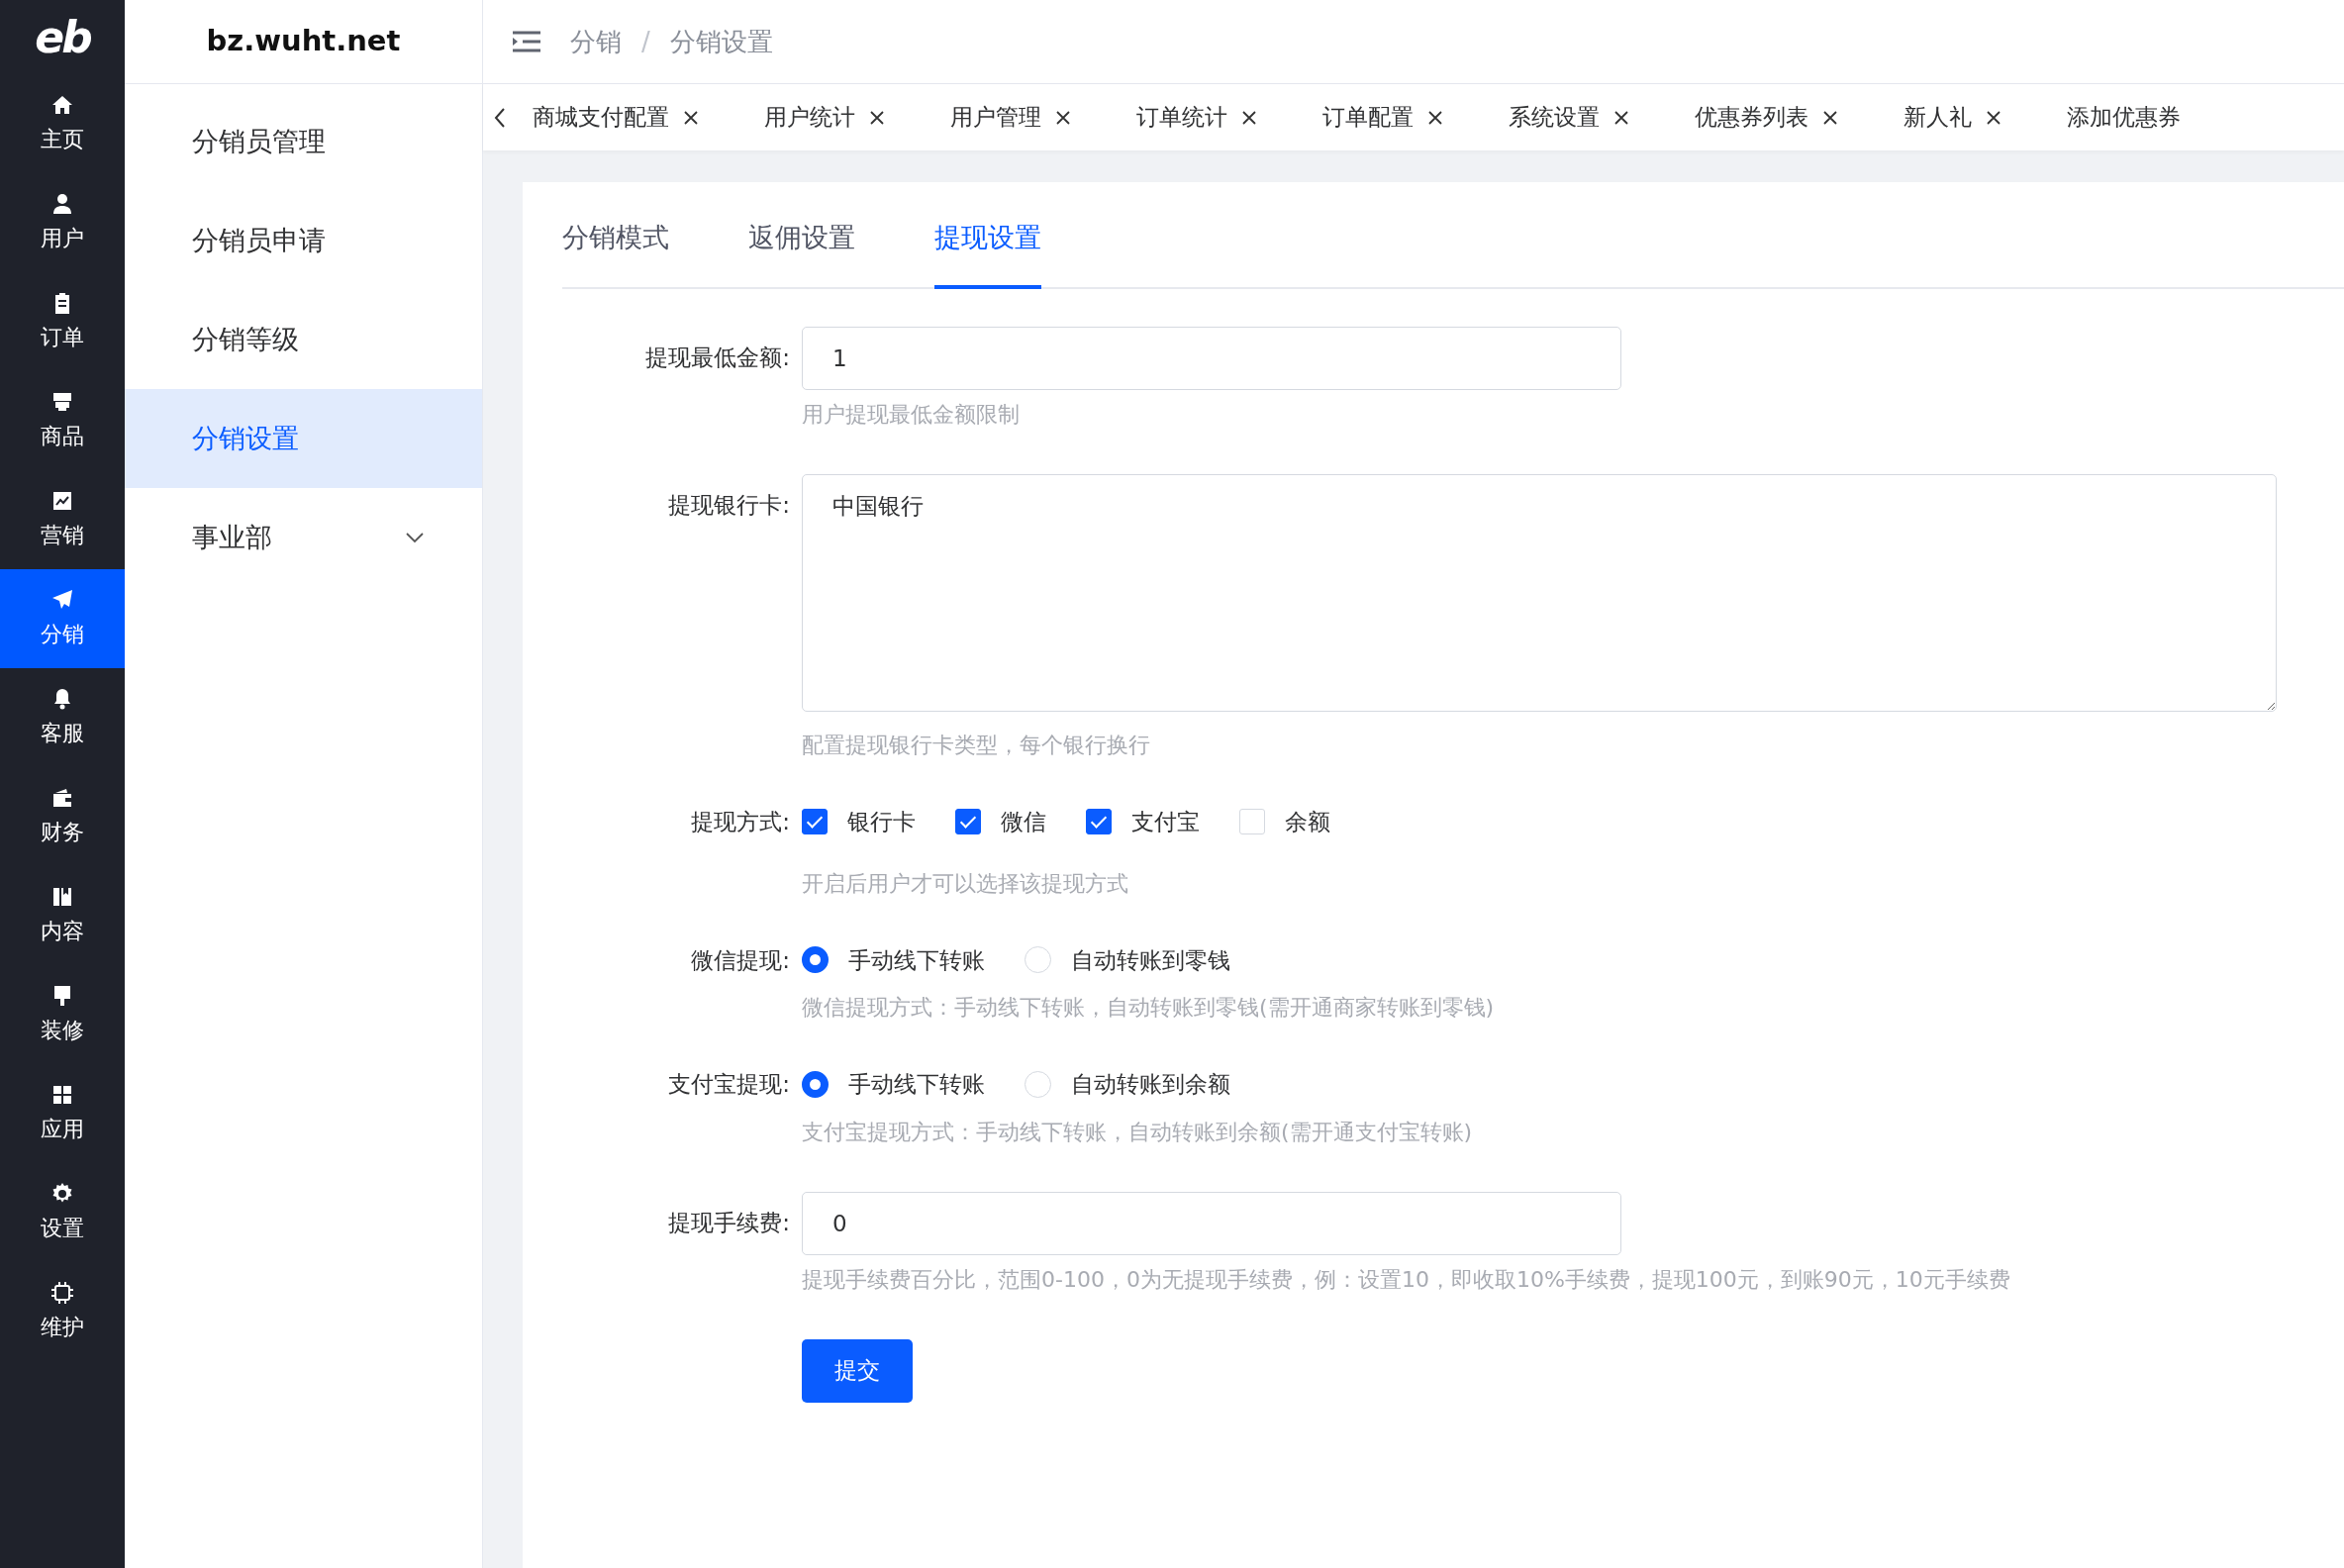  I want to click on menu-icon, so click(526, 41).